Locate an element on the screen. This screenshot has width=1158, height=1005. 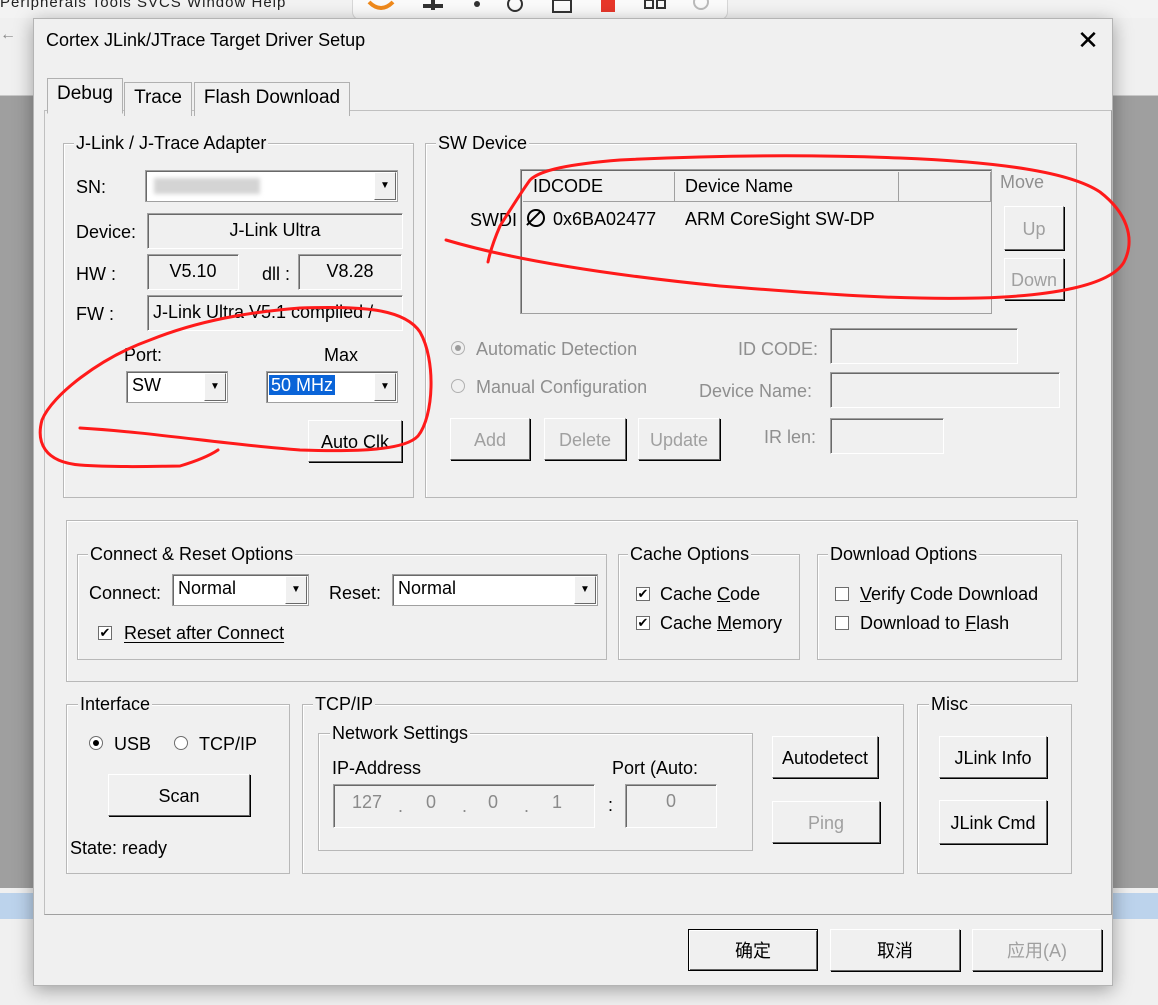
tab-debug: Debug is located at coordinates (85, 96).